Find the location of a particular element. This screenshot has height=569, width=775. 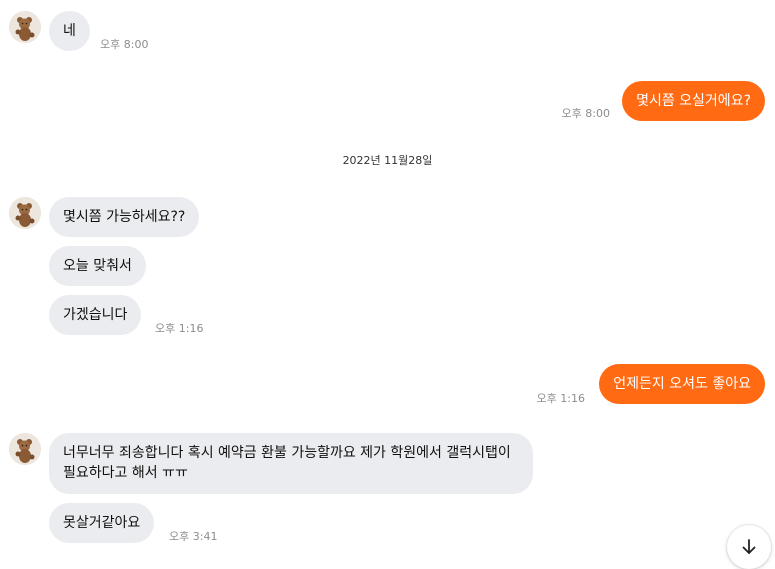

message-bubble-incoming: 몇시쯤 가능하세요?? is located at coordinates (124, 217).